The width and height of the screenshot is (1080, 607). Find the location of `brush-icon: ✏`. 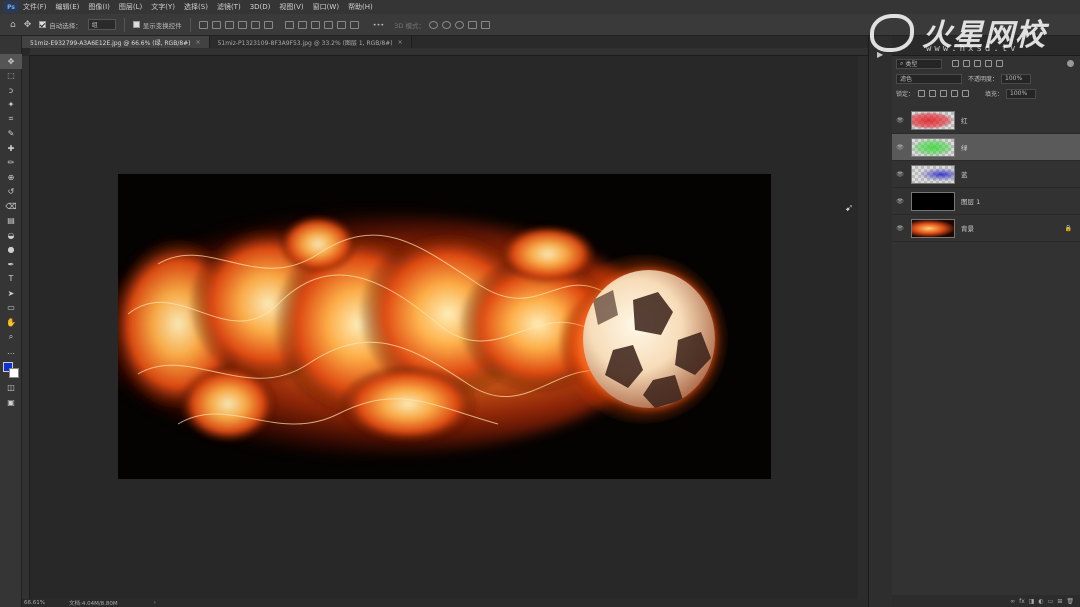

brush-icon: ✏ is located at coordinates (11, 163).